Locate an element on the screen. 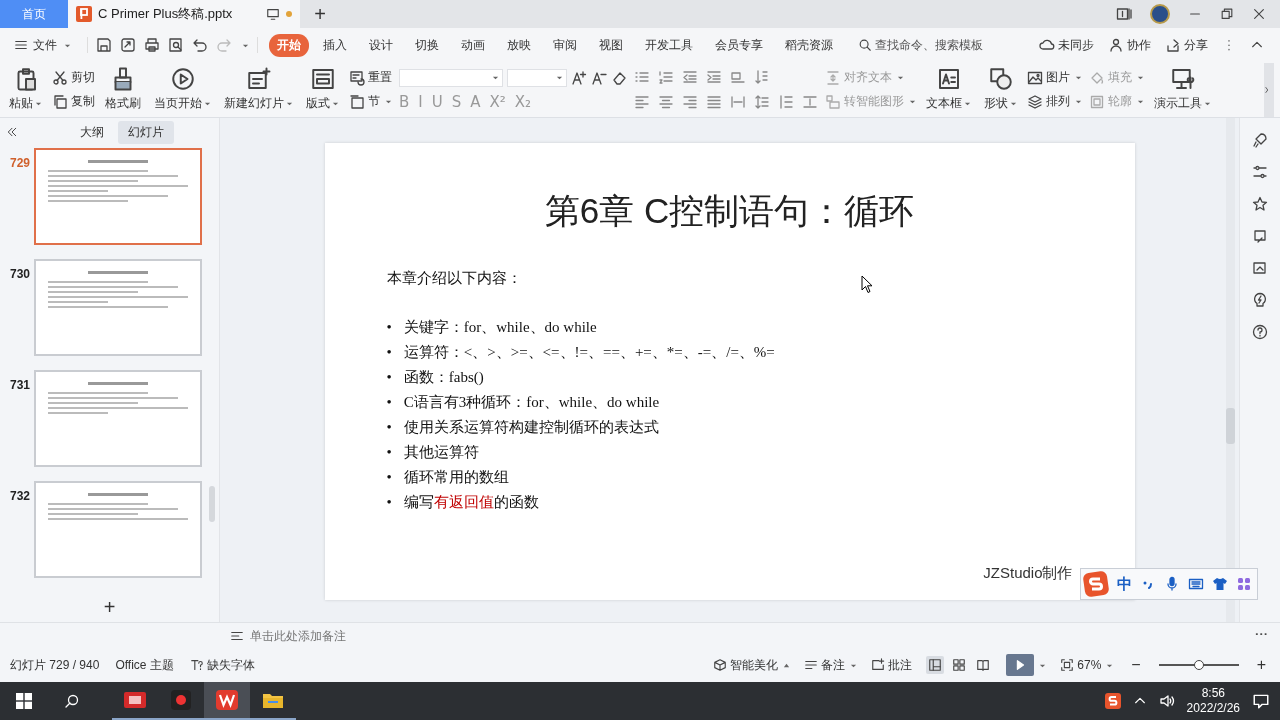 The width and height of the screenshot is (1280, 720). presentation-file-icon is located at coordinates (84, 14).